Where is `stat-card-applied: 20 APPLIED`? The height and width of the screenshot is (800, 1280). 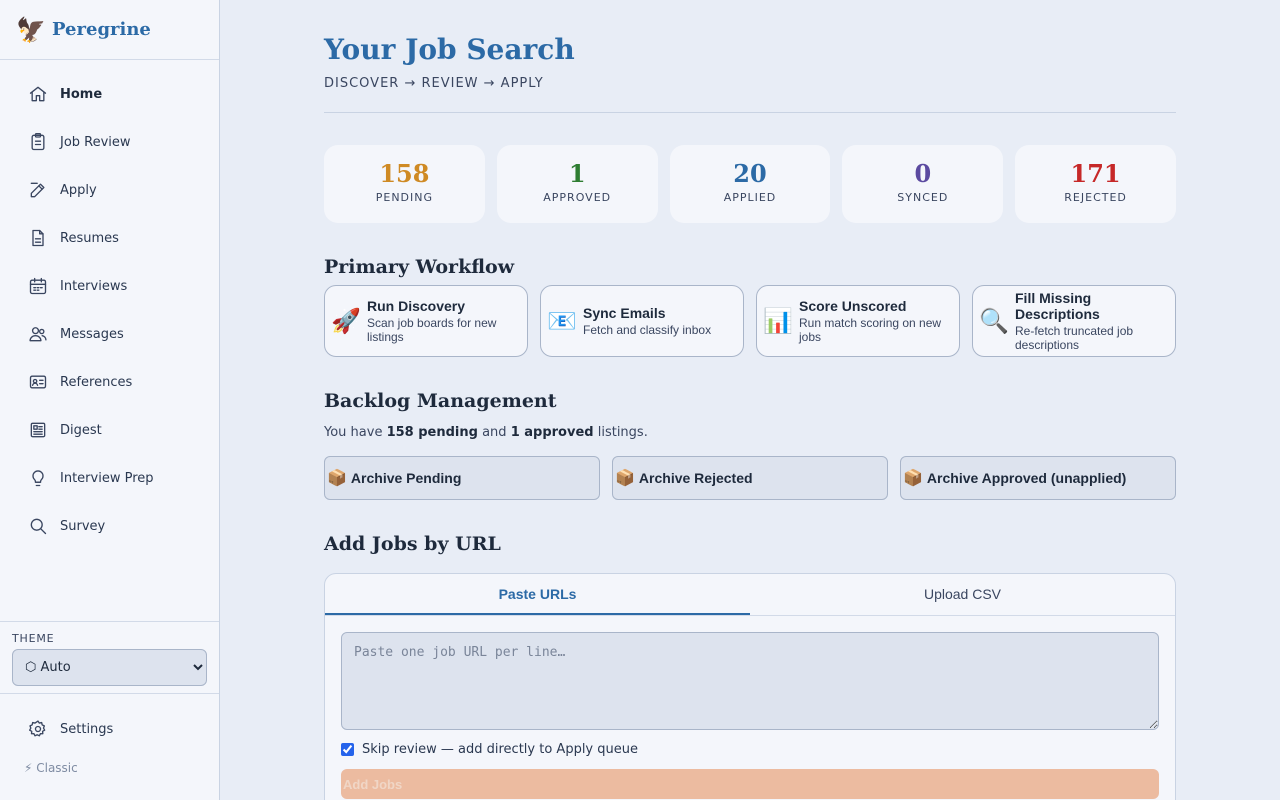 stat-card-applied: 20 APPLIED is located at coordinates (750, 184).